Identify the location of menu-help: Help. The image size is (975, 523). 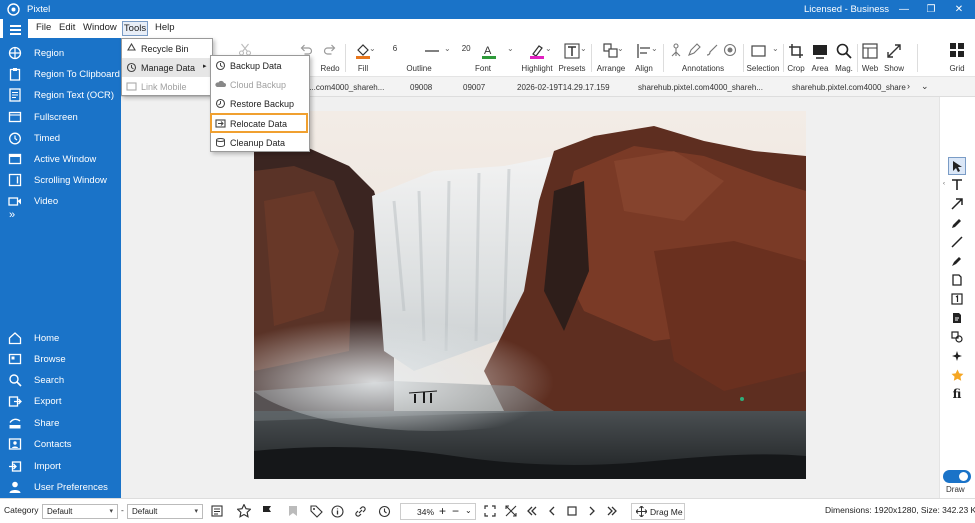
(165, 27).